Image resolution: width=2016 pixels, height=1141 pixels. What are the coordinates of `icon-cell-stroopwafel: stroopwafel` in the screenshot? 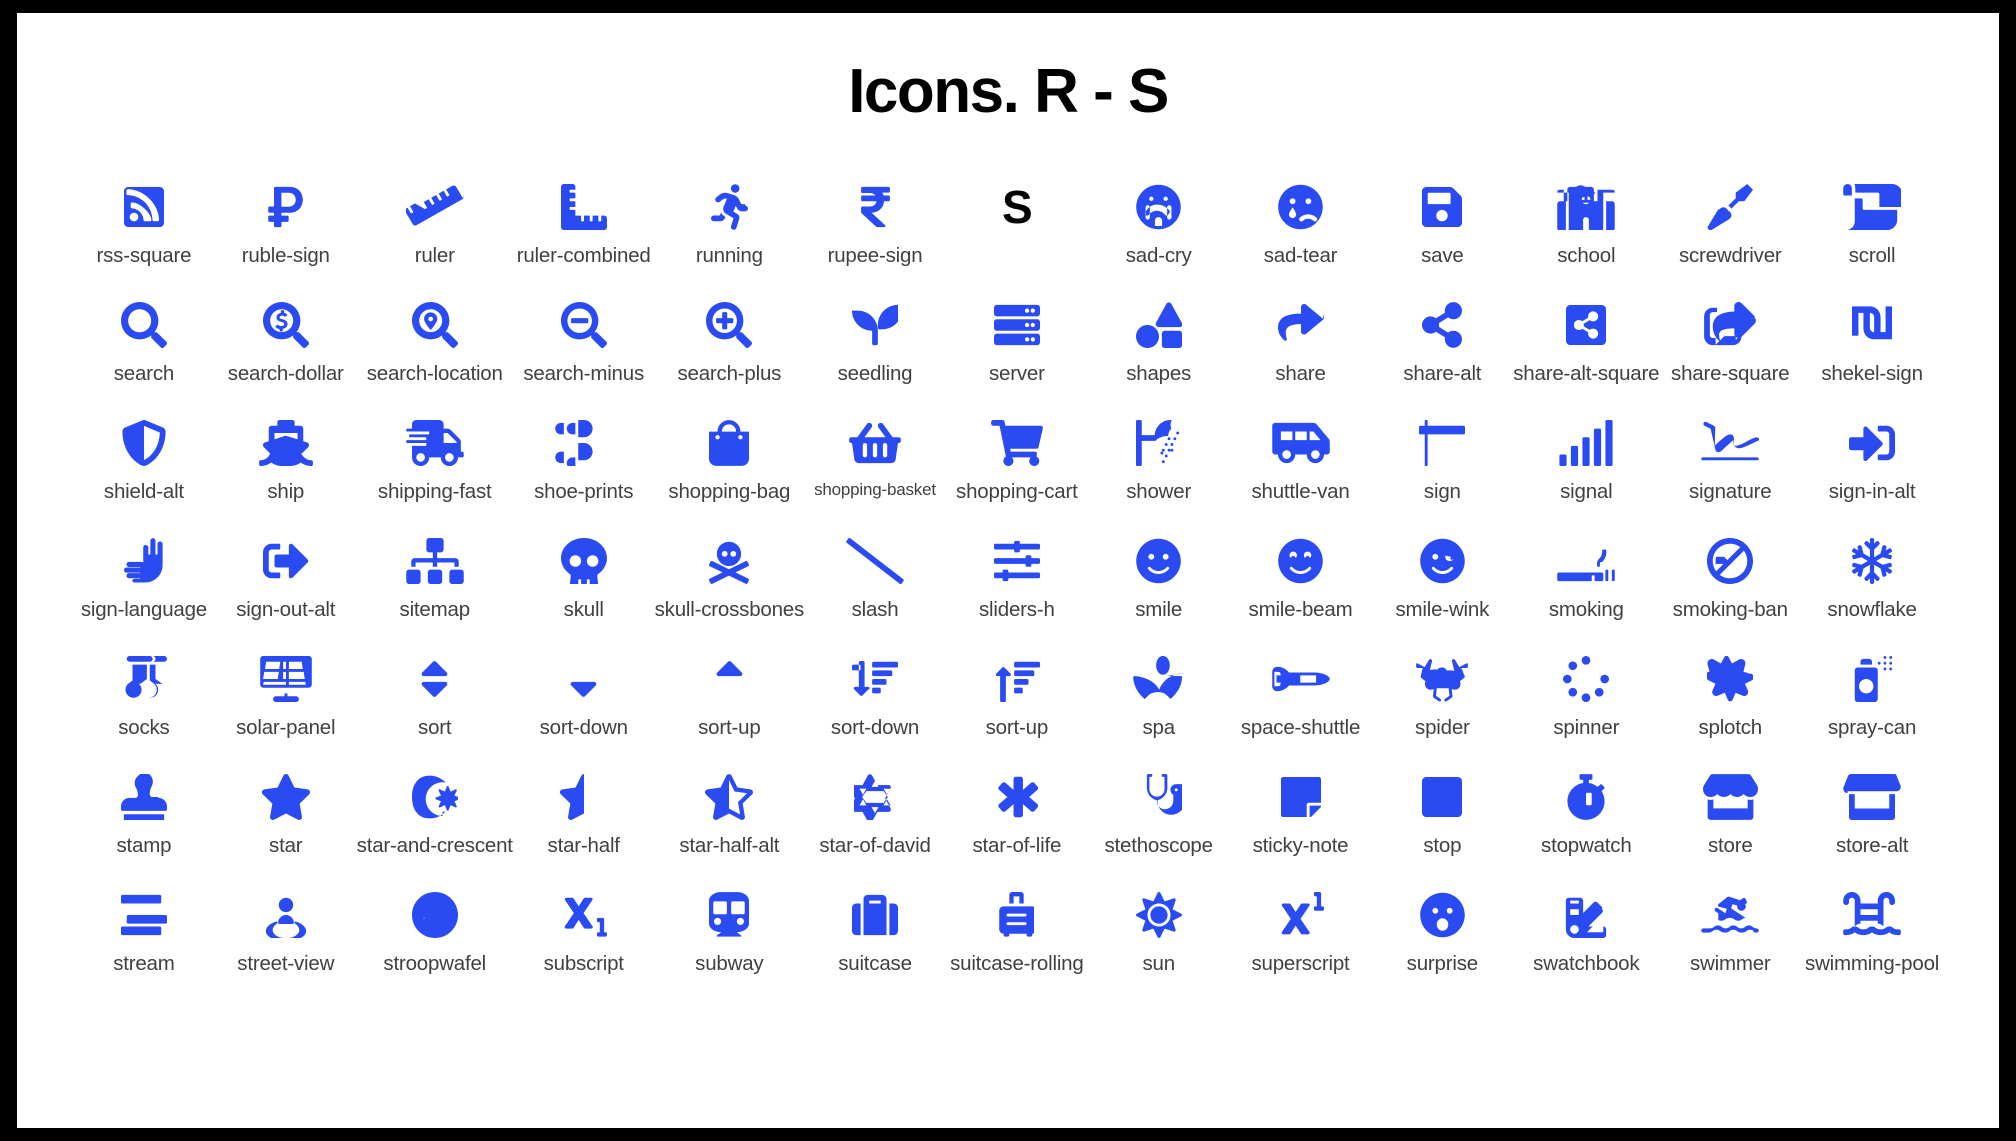 It's located at (435, 943).